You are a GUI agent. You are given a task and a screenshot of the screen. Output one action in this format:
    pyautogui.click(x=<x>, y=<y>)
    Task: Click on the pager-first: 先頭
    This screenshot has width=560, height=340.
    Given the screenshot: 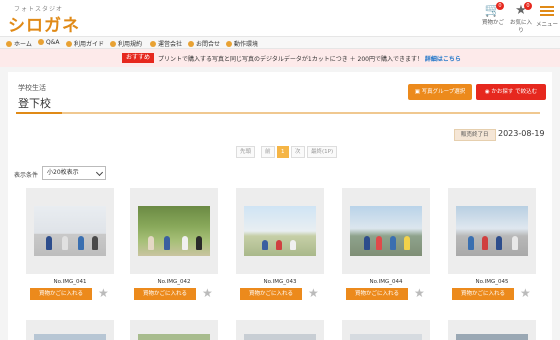 What is the action you would take?
    pyautogui.click(x=246, y=152)
    